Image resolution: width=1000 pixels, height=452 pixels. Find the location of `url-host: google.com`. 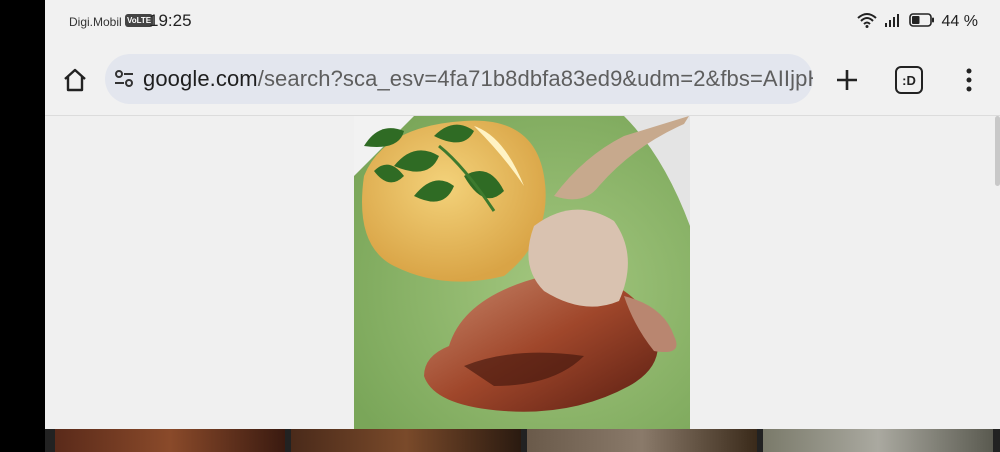

url-host: google.com is located at coordinates (200, 78).